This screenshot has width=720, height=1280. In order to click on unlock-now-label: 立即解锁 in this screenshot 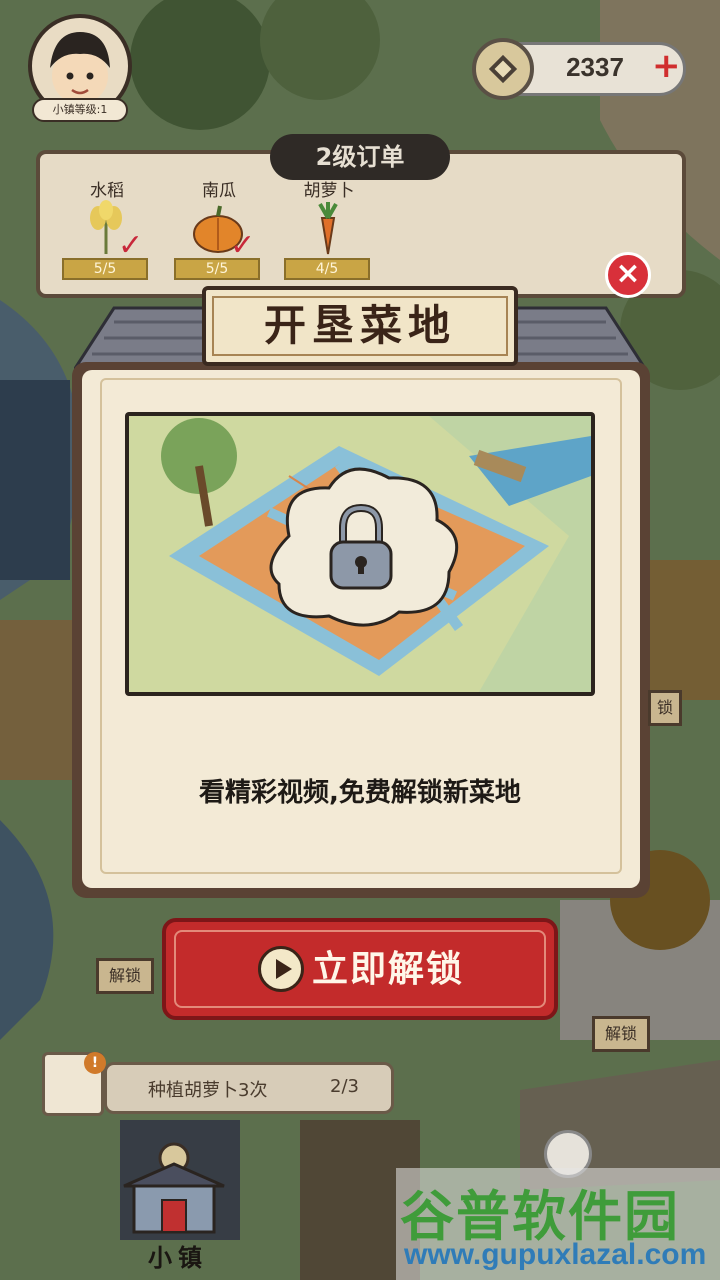, I will do `click(388, 969)`.